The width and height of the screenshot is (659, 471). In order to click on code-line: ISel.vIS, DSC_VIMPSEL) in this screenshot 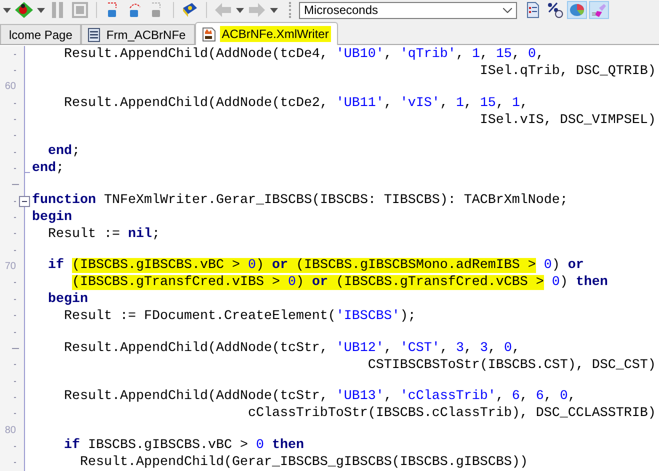, I will do `click(567, 120)`.